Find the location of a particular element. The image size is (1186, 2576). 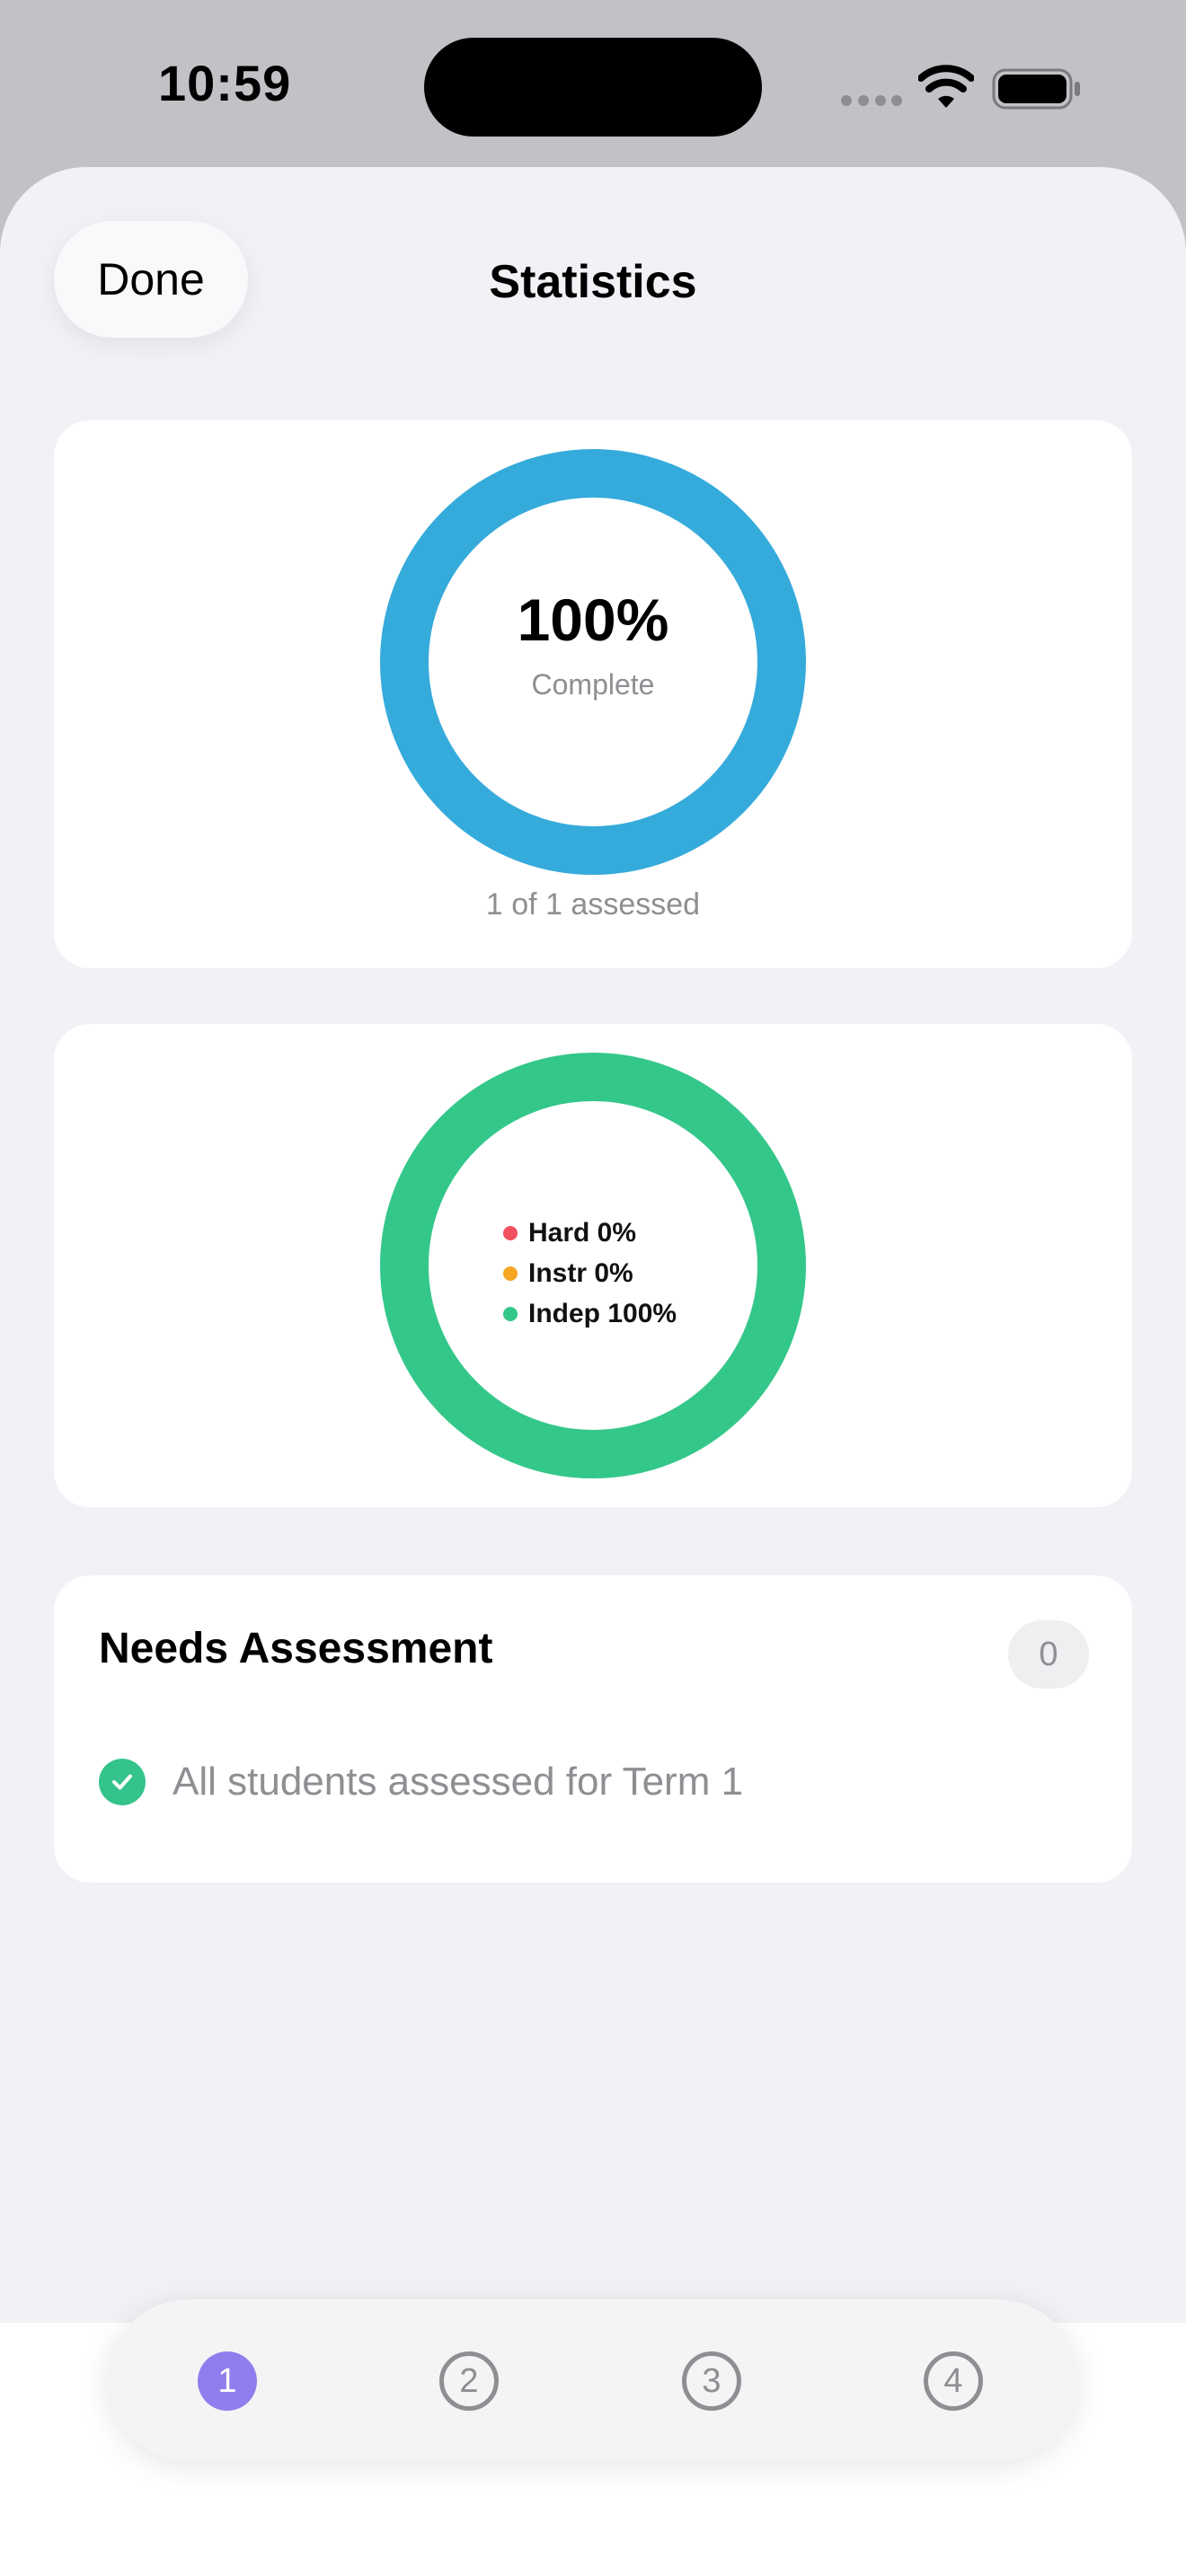

tab-term-2: 2 is located at coordinates (469, 2381).